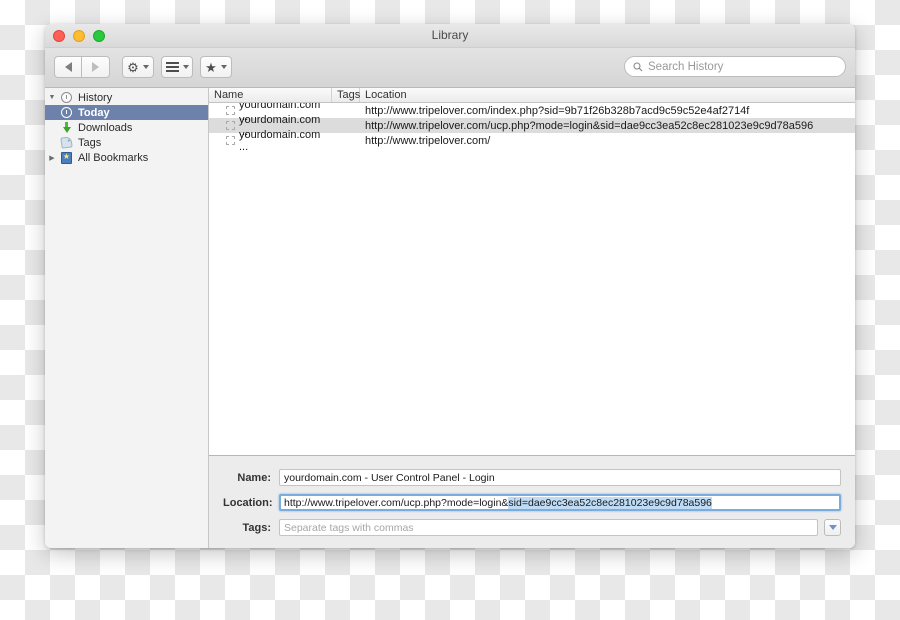 The height and width of the screenshot is (620, 900). I want to click on forward-button, so click(96, 67).